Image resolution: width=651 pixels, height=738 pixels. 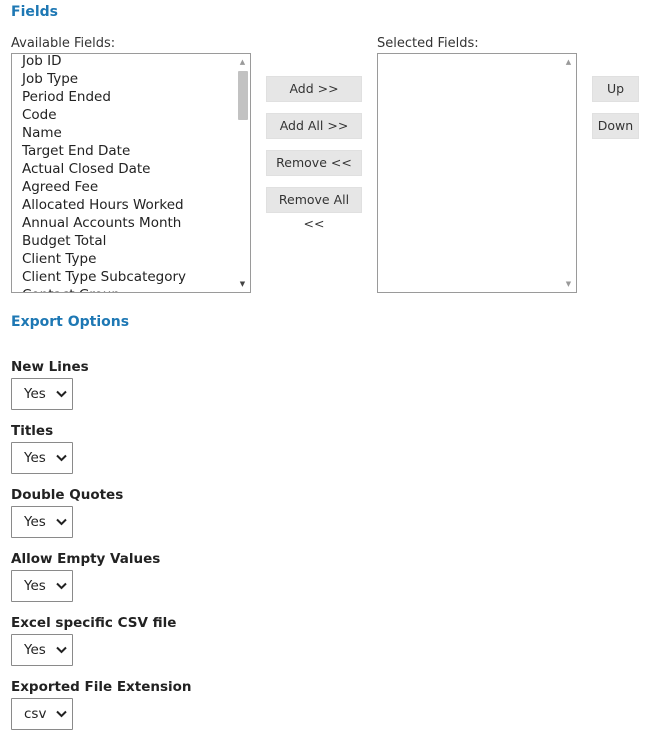 I want to click on double-quotes-label: Double Quotes, so click(x=67, y=495).